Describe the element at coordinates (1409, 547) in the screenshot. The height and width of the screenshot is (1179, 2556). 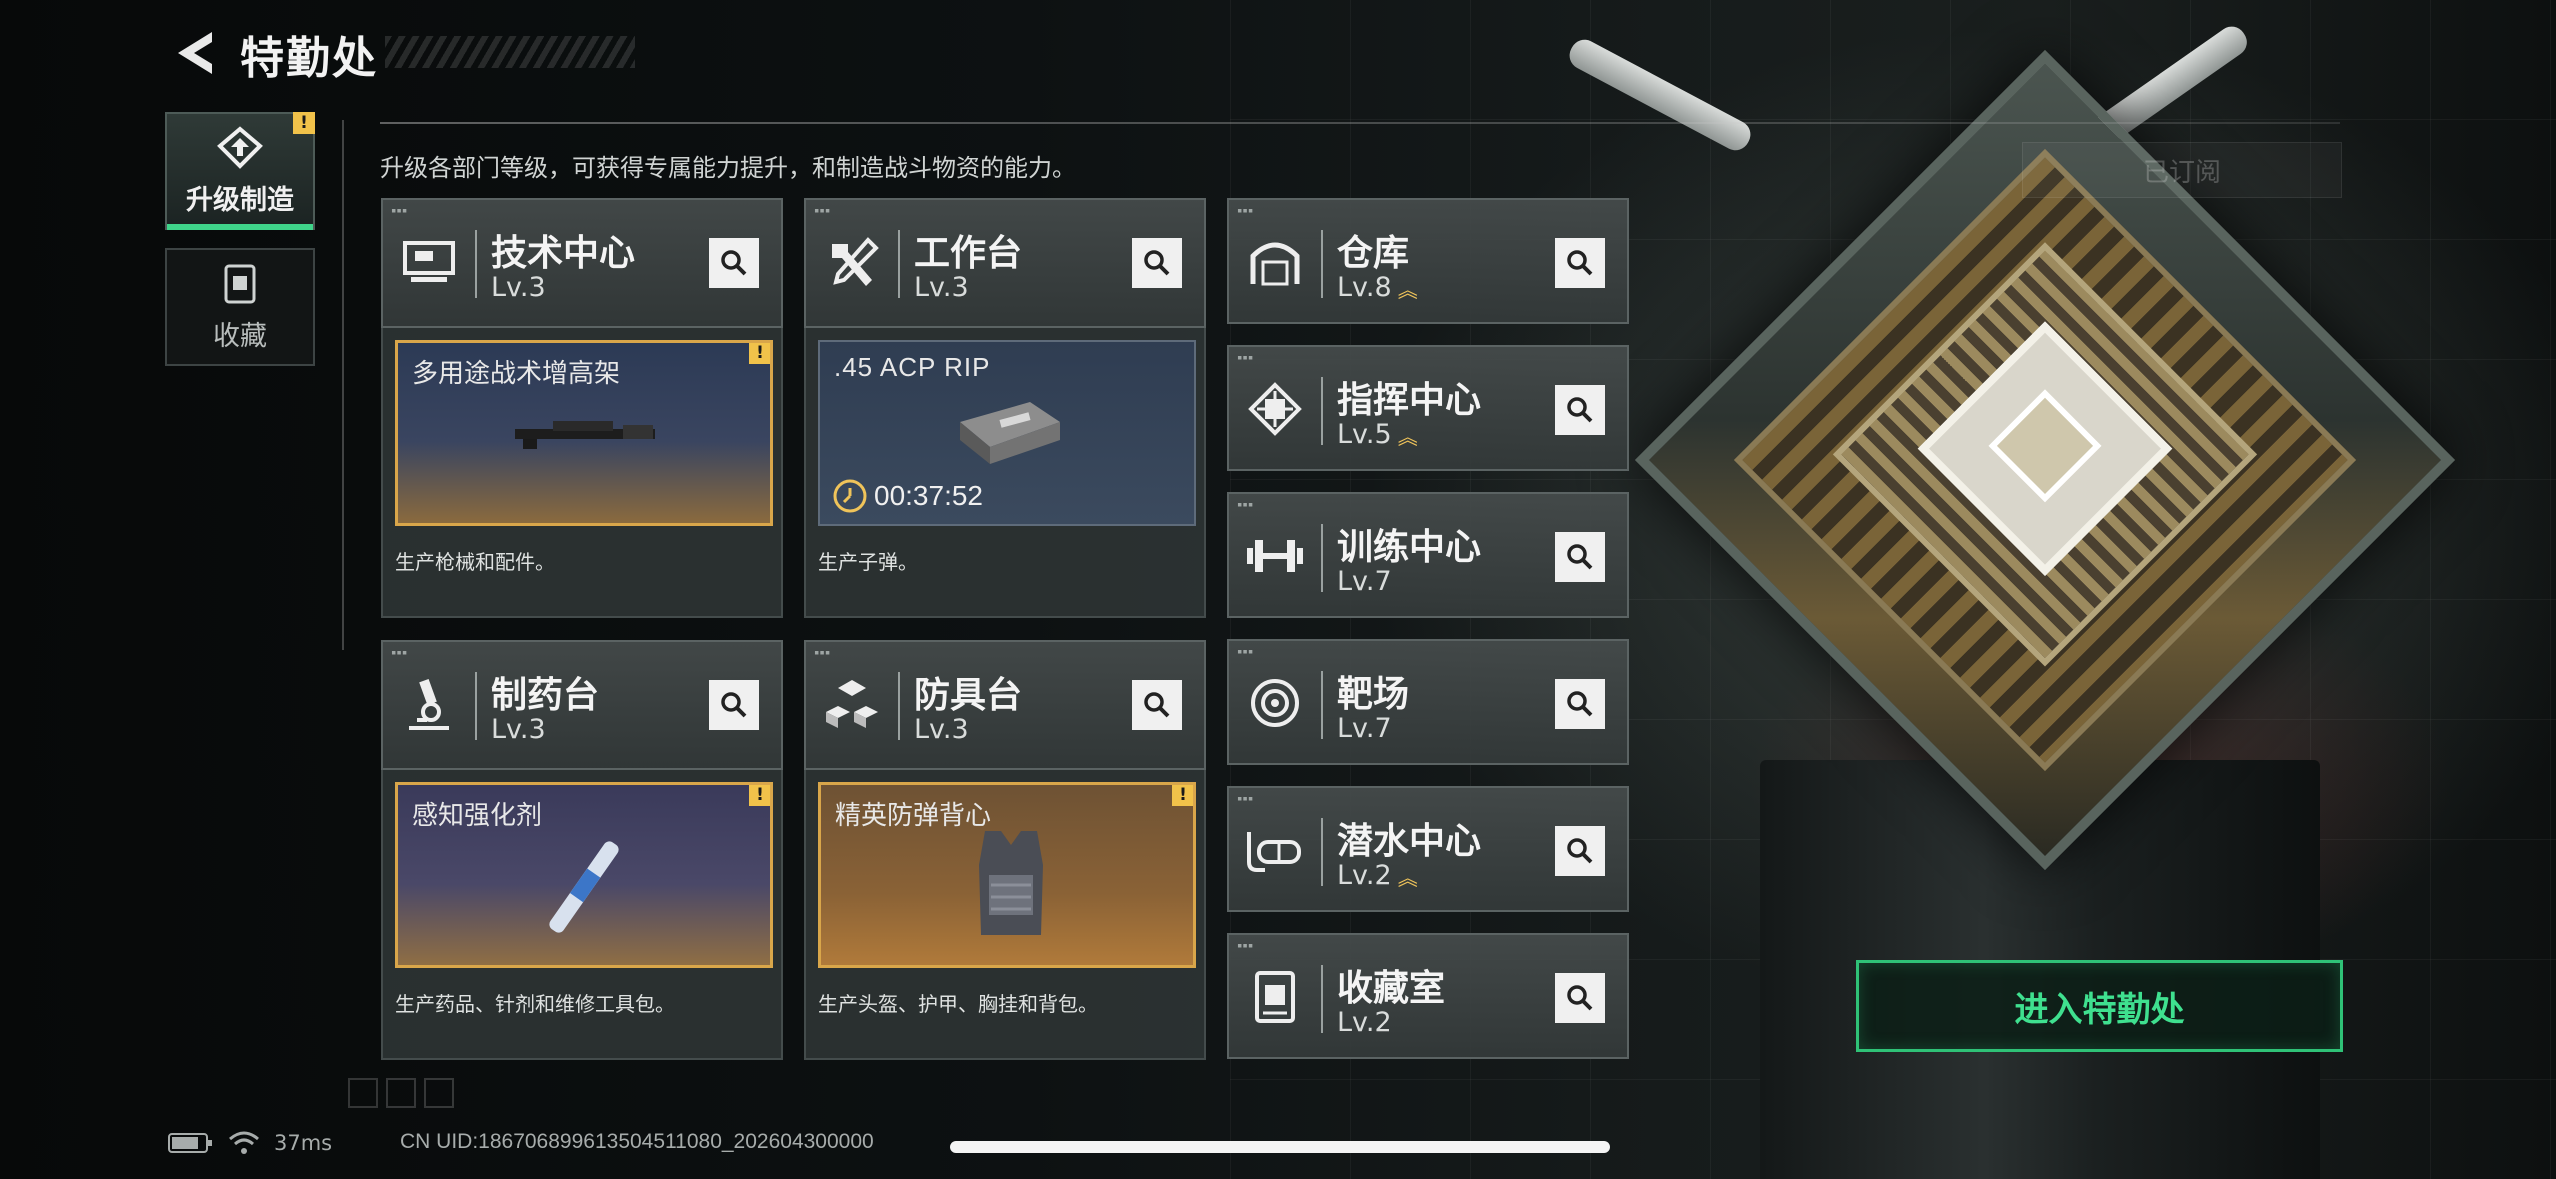
I see `facility-name: 训练中心` at that location.